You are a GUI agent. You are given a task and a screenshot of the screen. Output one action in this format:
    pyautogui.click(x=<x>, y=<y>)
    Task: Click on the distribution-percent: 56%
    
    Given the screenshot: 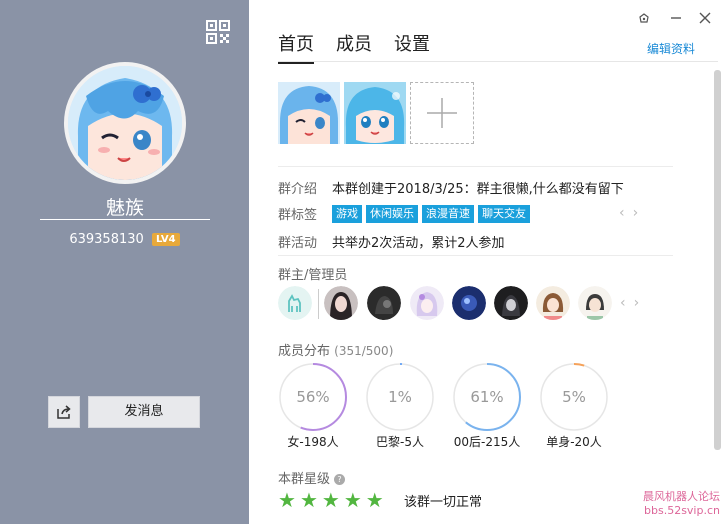 What is the action you would take?
    pyautogui.click(x=313, y=397)
    